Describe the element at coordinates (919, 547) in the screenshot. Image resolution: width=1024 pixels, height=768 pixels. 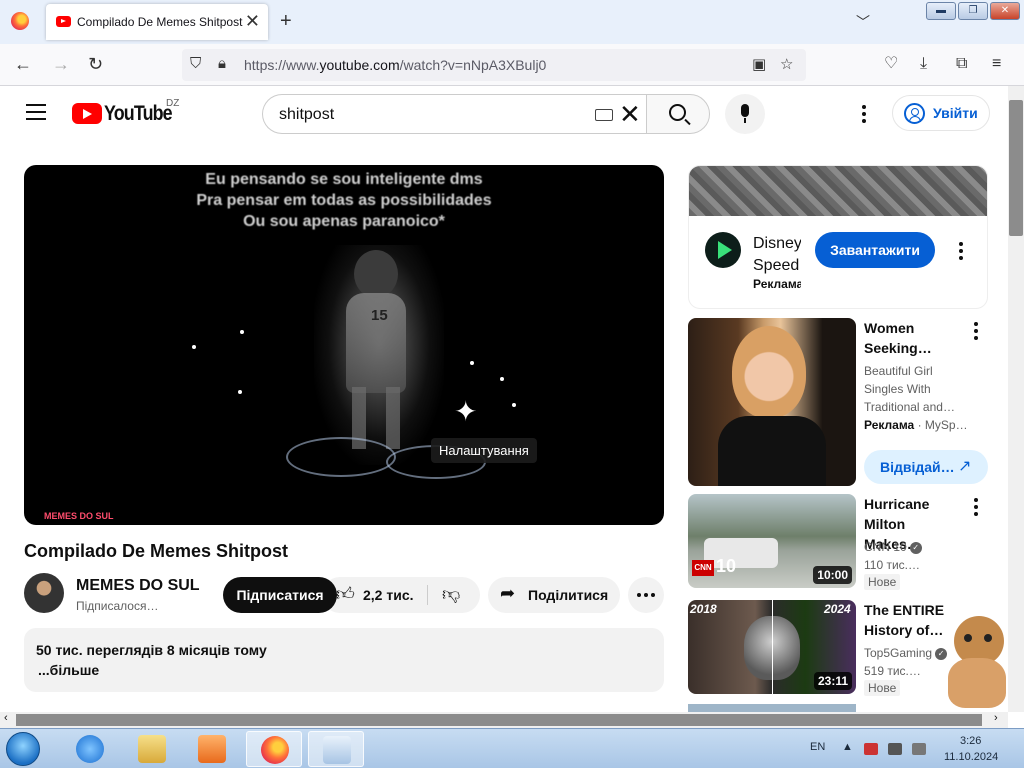
I see `channel-name: CNN 10 ✓` at that location.